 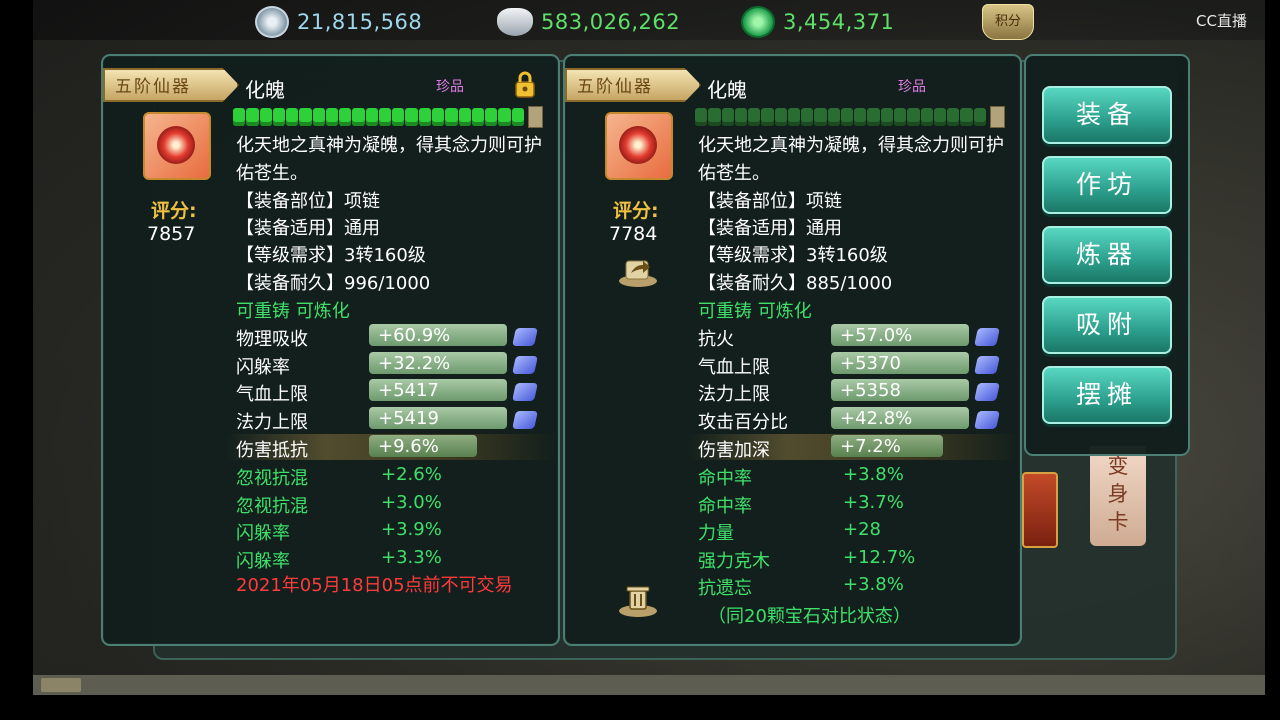 What do you see at coordinates (272, 22) in the screenshot?
I see `tribute-coin-icon` at bounding box center [272, 22].